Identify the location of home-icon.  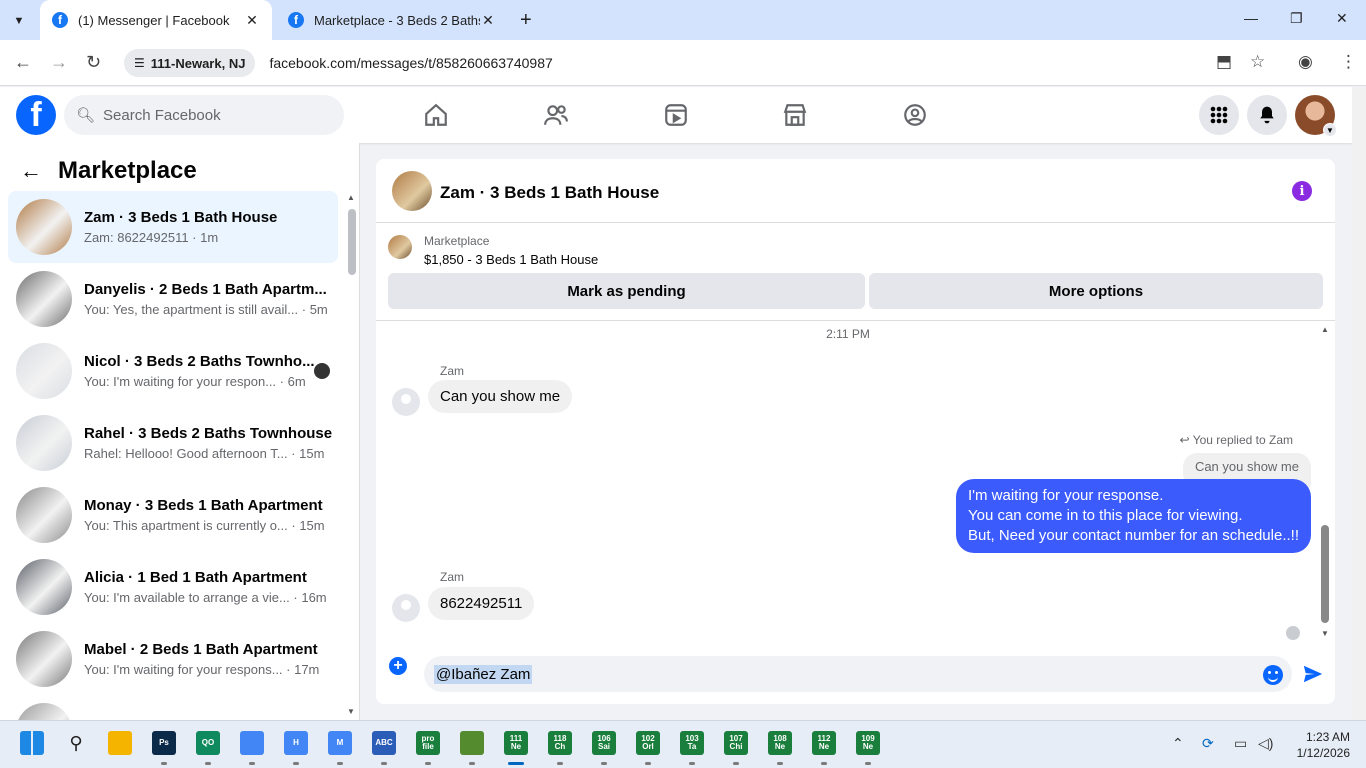
(436, 115).